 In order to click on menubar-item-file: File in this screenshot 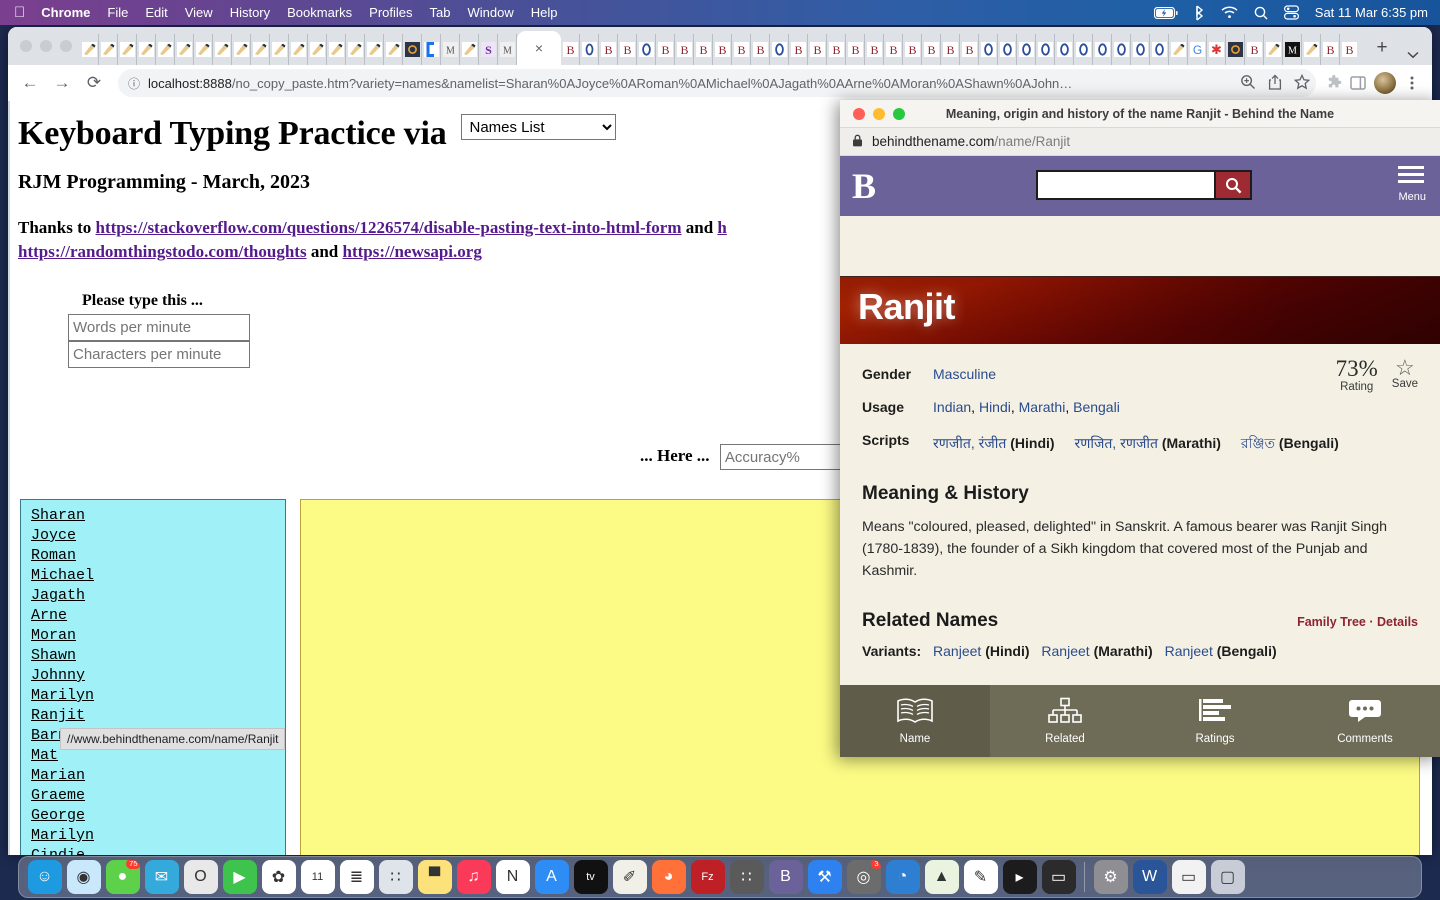, I will do `click(117, 12)`.